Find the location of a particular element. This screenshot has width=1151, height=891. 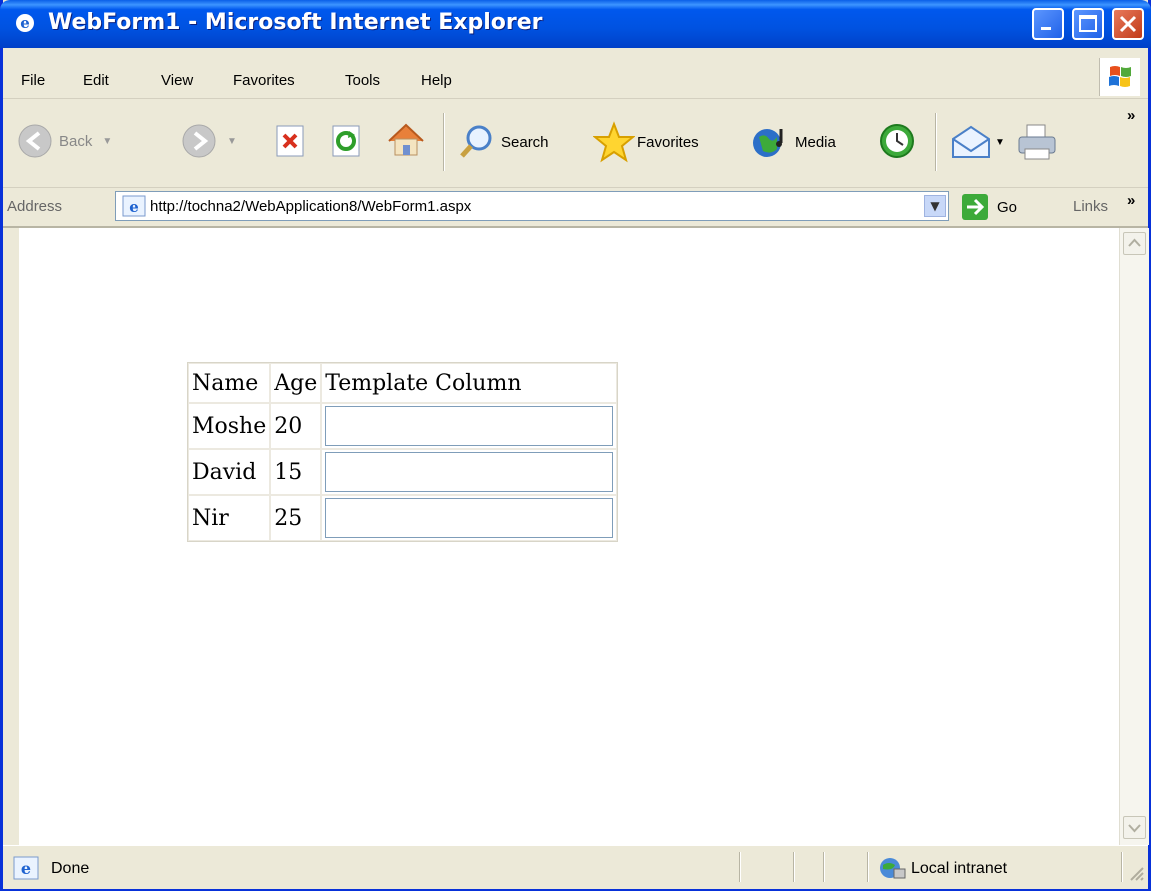

forward-button: ▼ is located at coordinates (209, 141).